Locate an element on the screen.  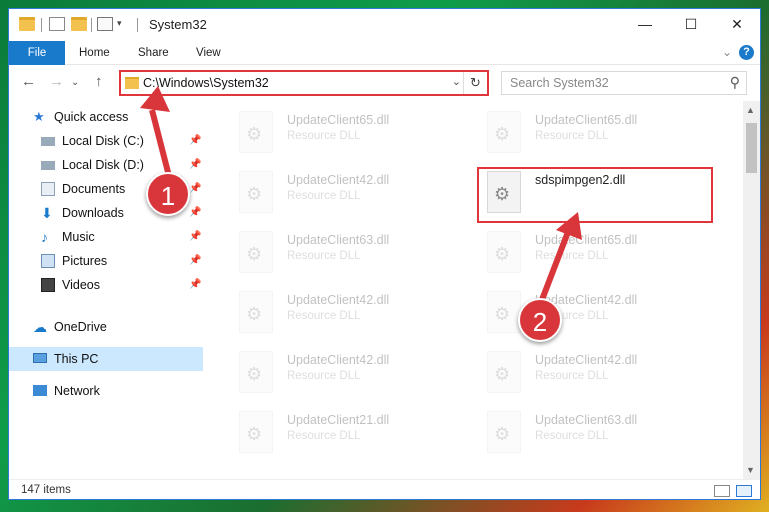
arrow-1-line is located at coordinates (161, 145).